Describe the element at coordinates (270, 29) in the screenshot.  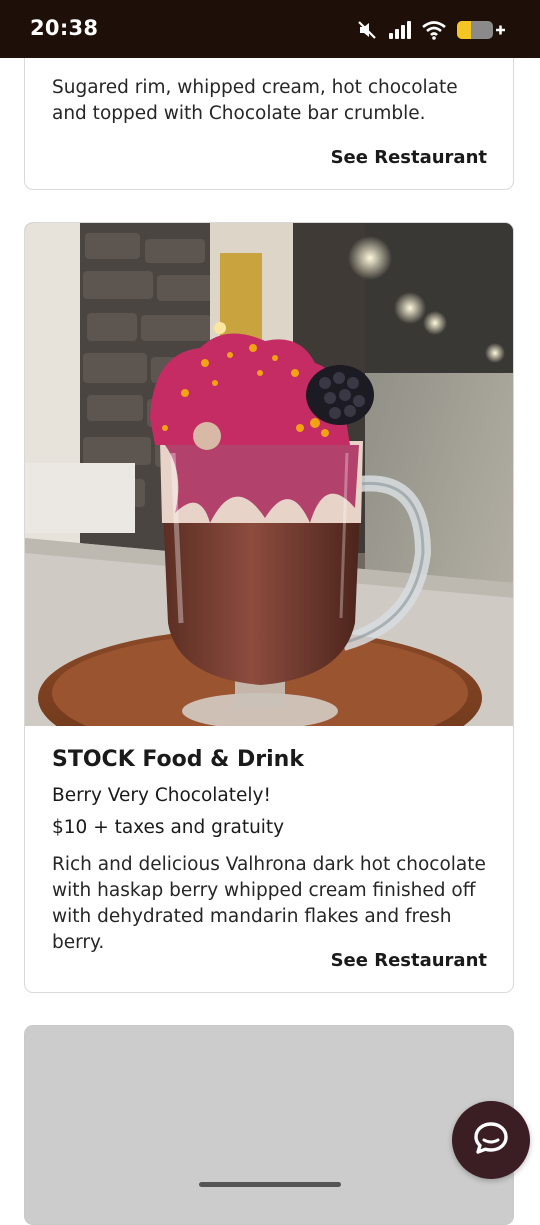
I see `status-bar: 20:38` at that location.